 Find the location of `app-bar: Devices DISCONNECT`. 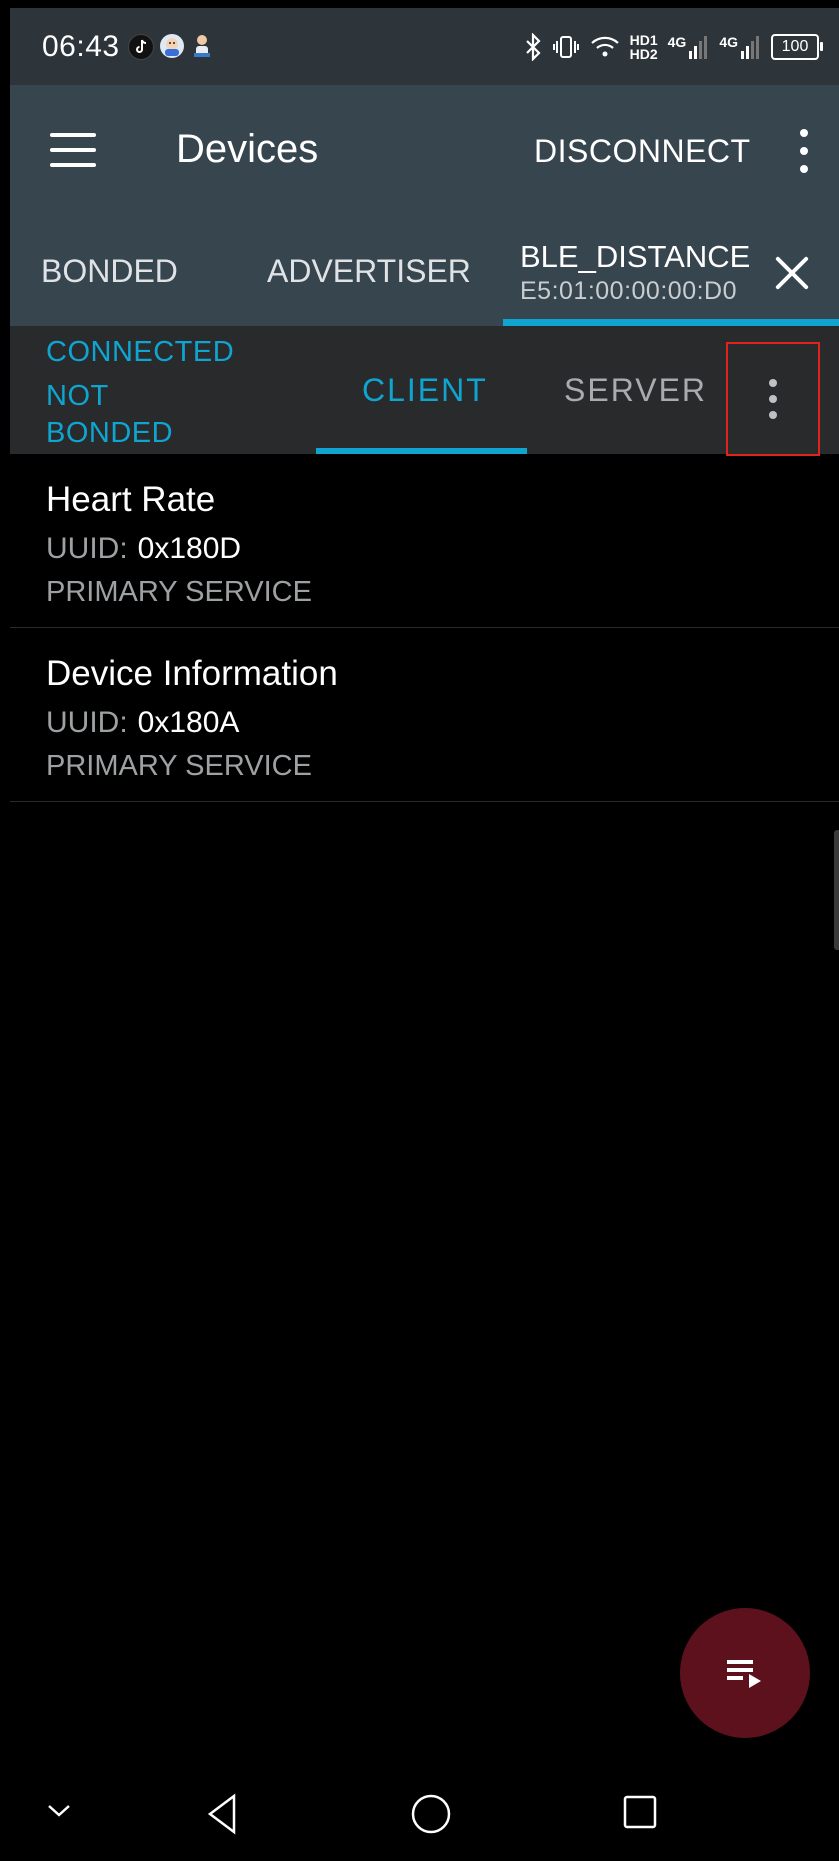

app-bar: Devices DISCONNECT is located at coordinates (424, 156).